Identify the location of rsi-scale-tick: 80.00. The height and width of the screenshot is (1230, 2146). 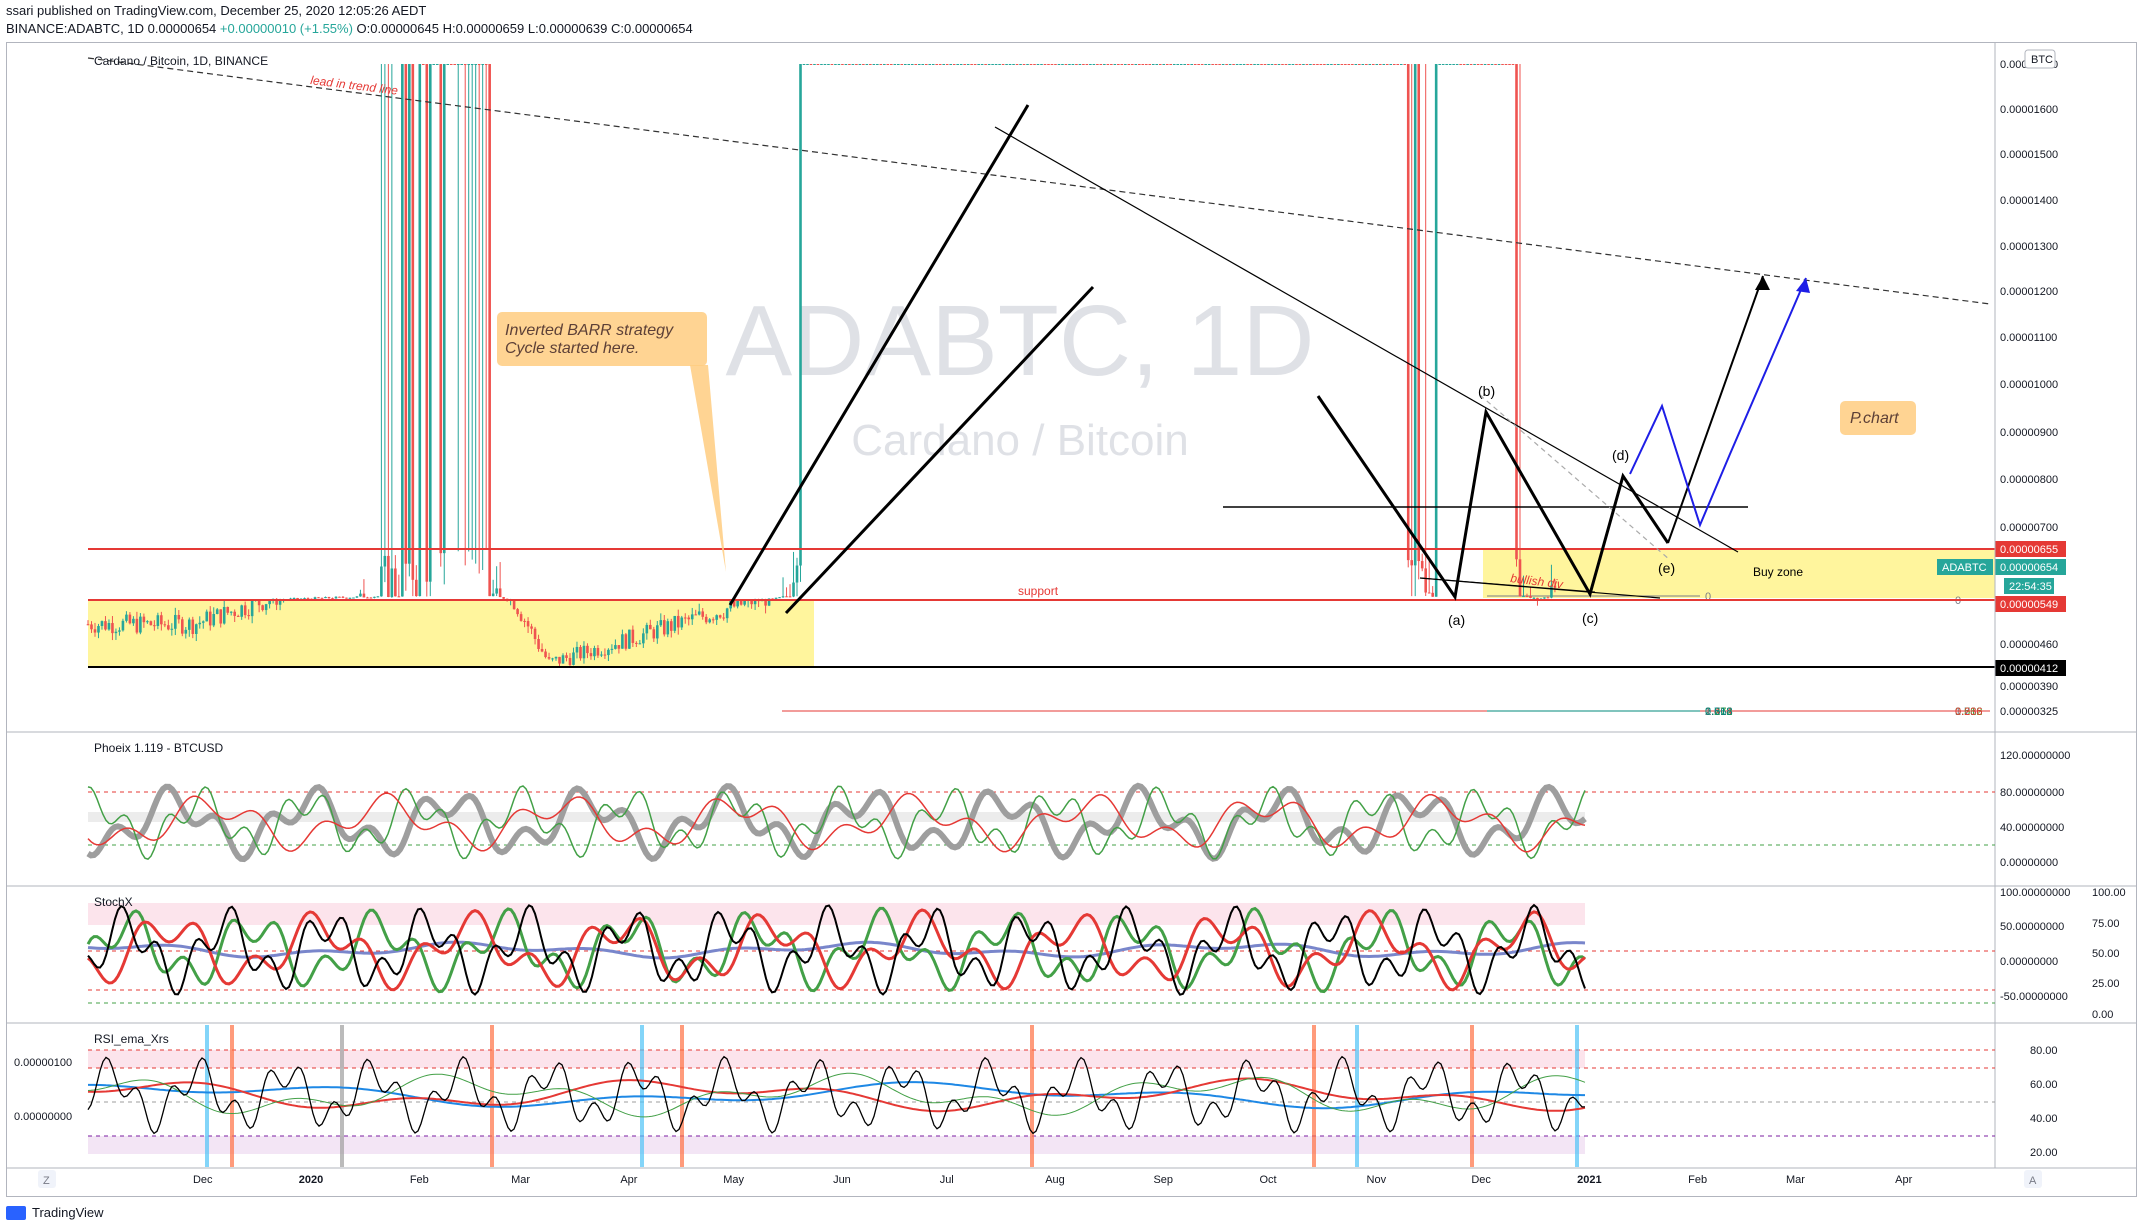
(2044, 1051).